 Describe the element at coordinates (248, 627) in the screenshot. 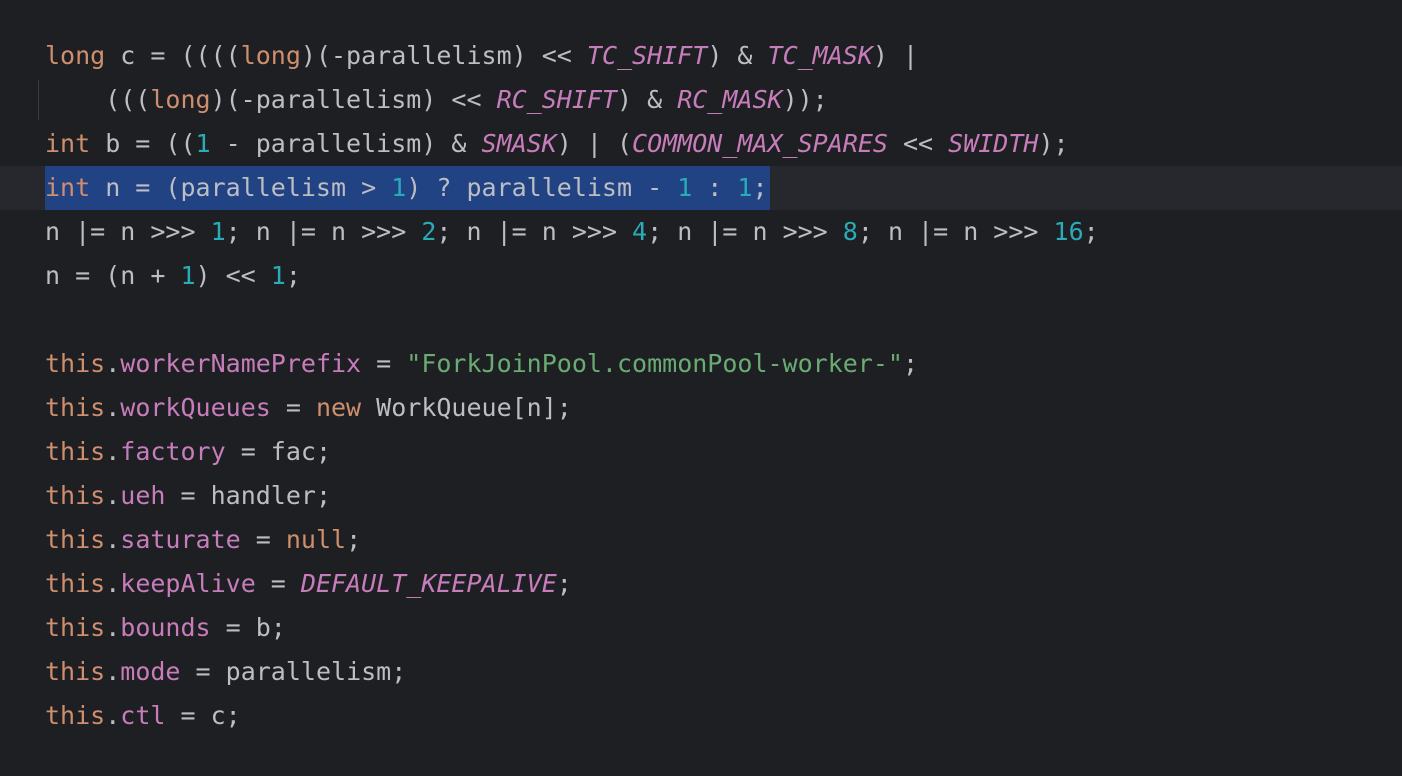

I see `code-token: = b;` at that location.